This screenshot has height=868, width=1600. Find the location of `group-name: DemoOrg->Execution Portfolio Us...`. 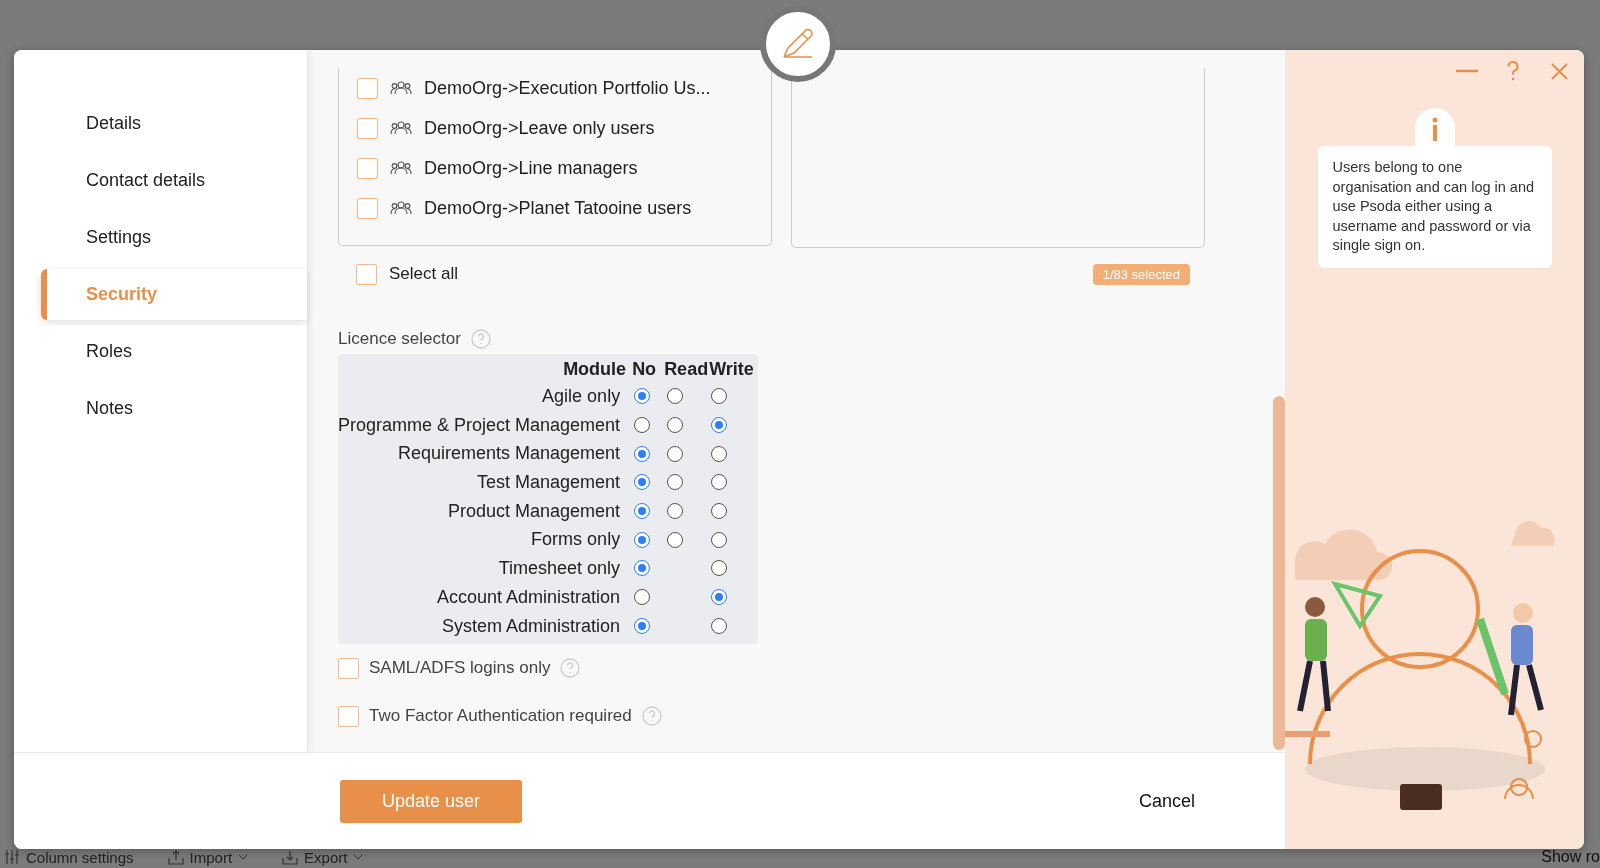

group-name: DemoOrg->Execution Portfolio Us... is located at coordinates (567, 88).